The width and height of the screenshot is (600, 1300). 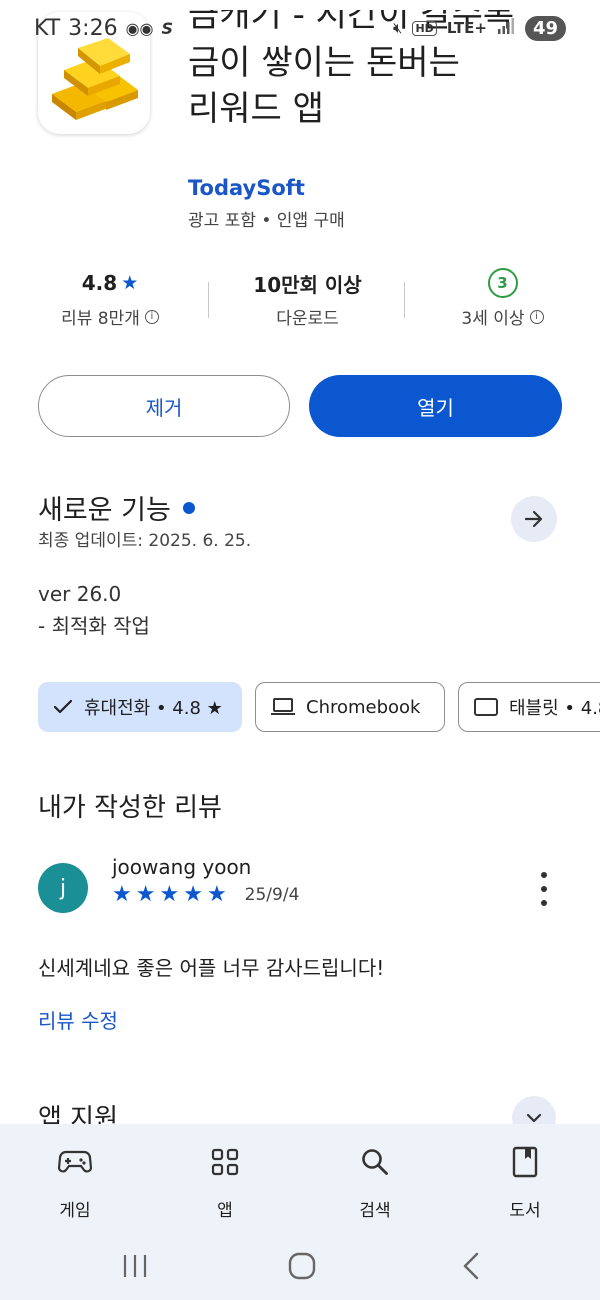 I want to click on downloads-stat: 10만회 이상 다운로드, so click(x=307, y=298).